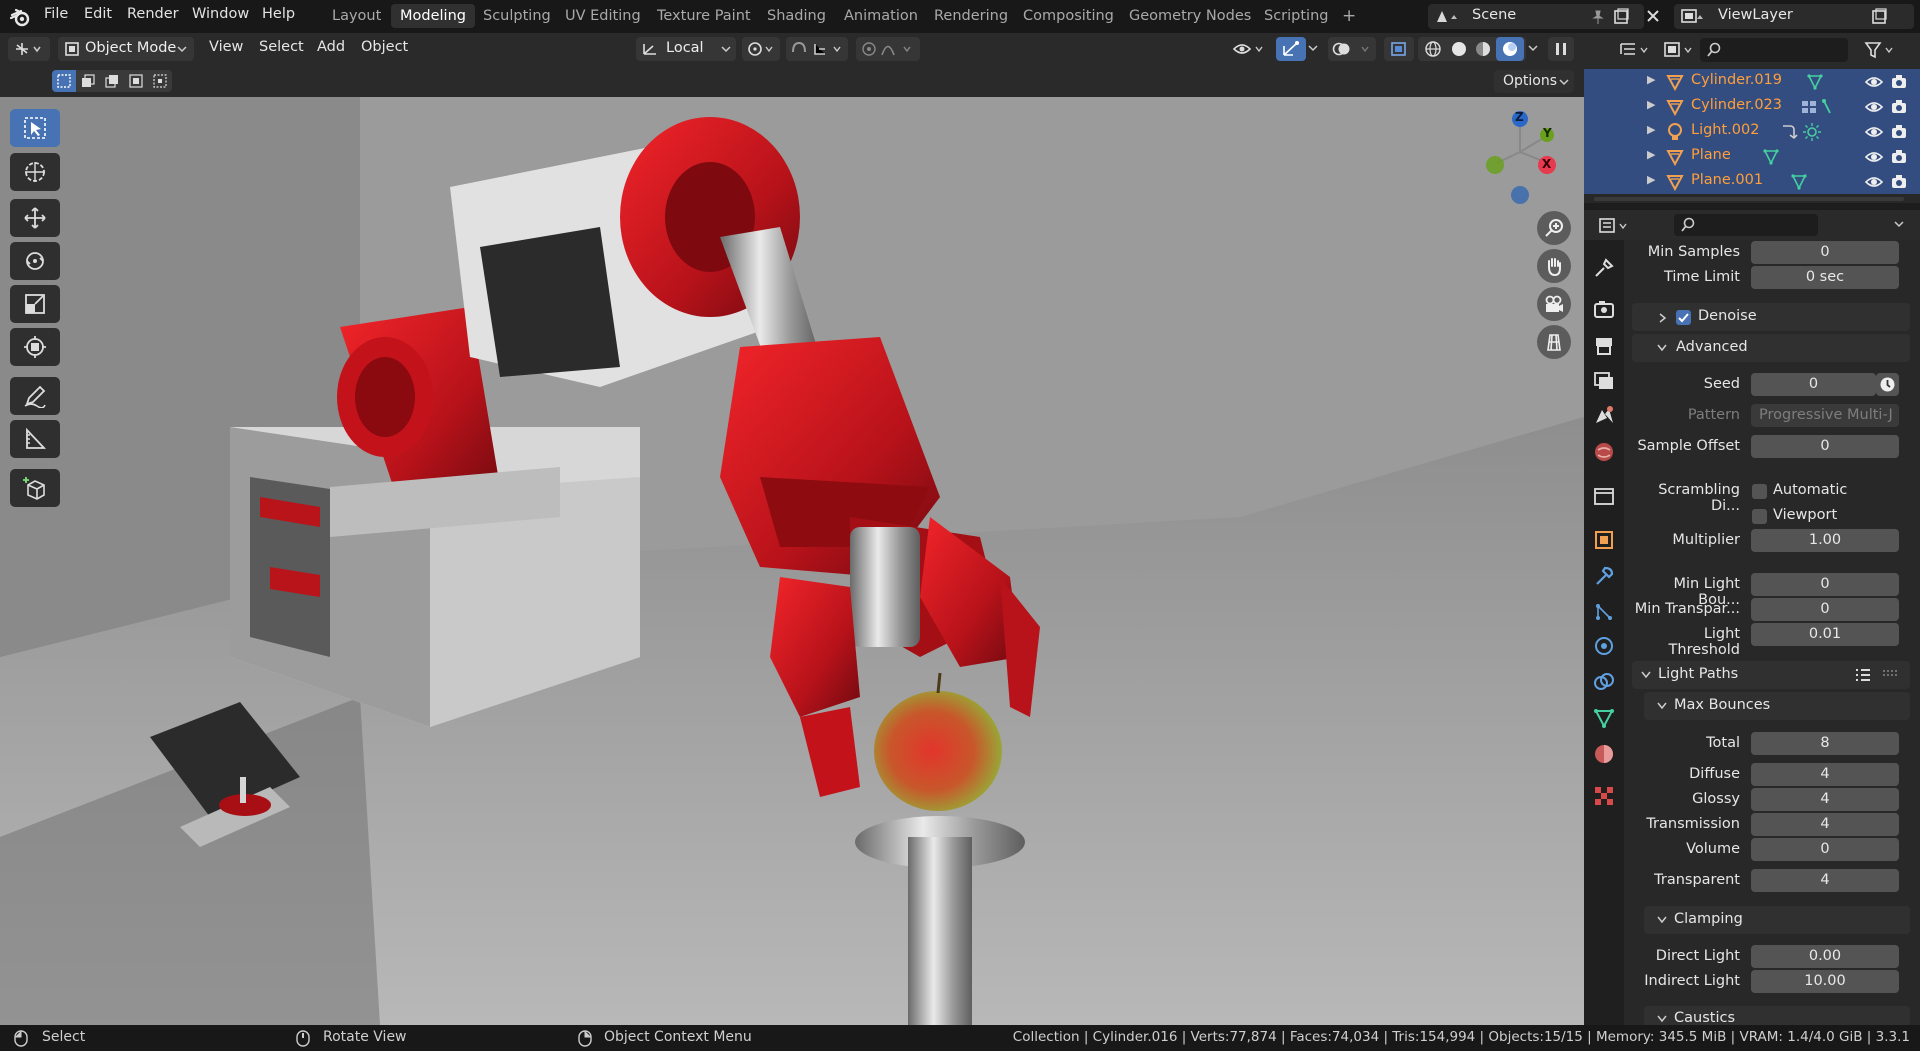 The height and width of the screenshot is (1051, 1920). I want to click on tool-rotate, so click(35, 261).